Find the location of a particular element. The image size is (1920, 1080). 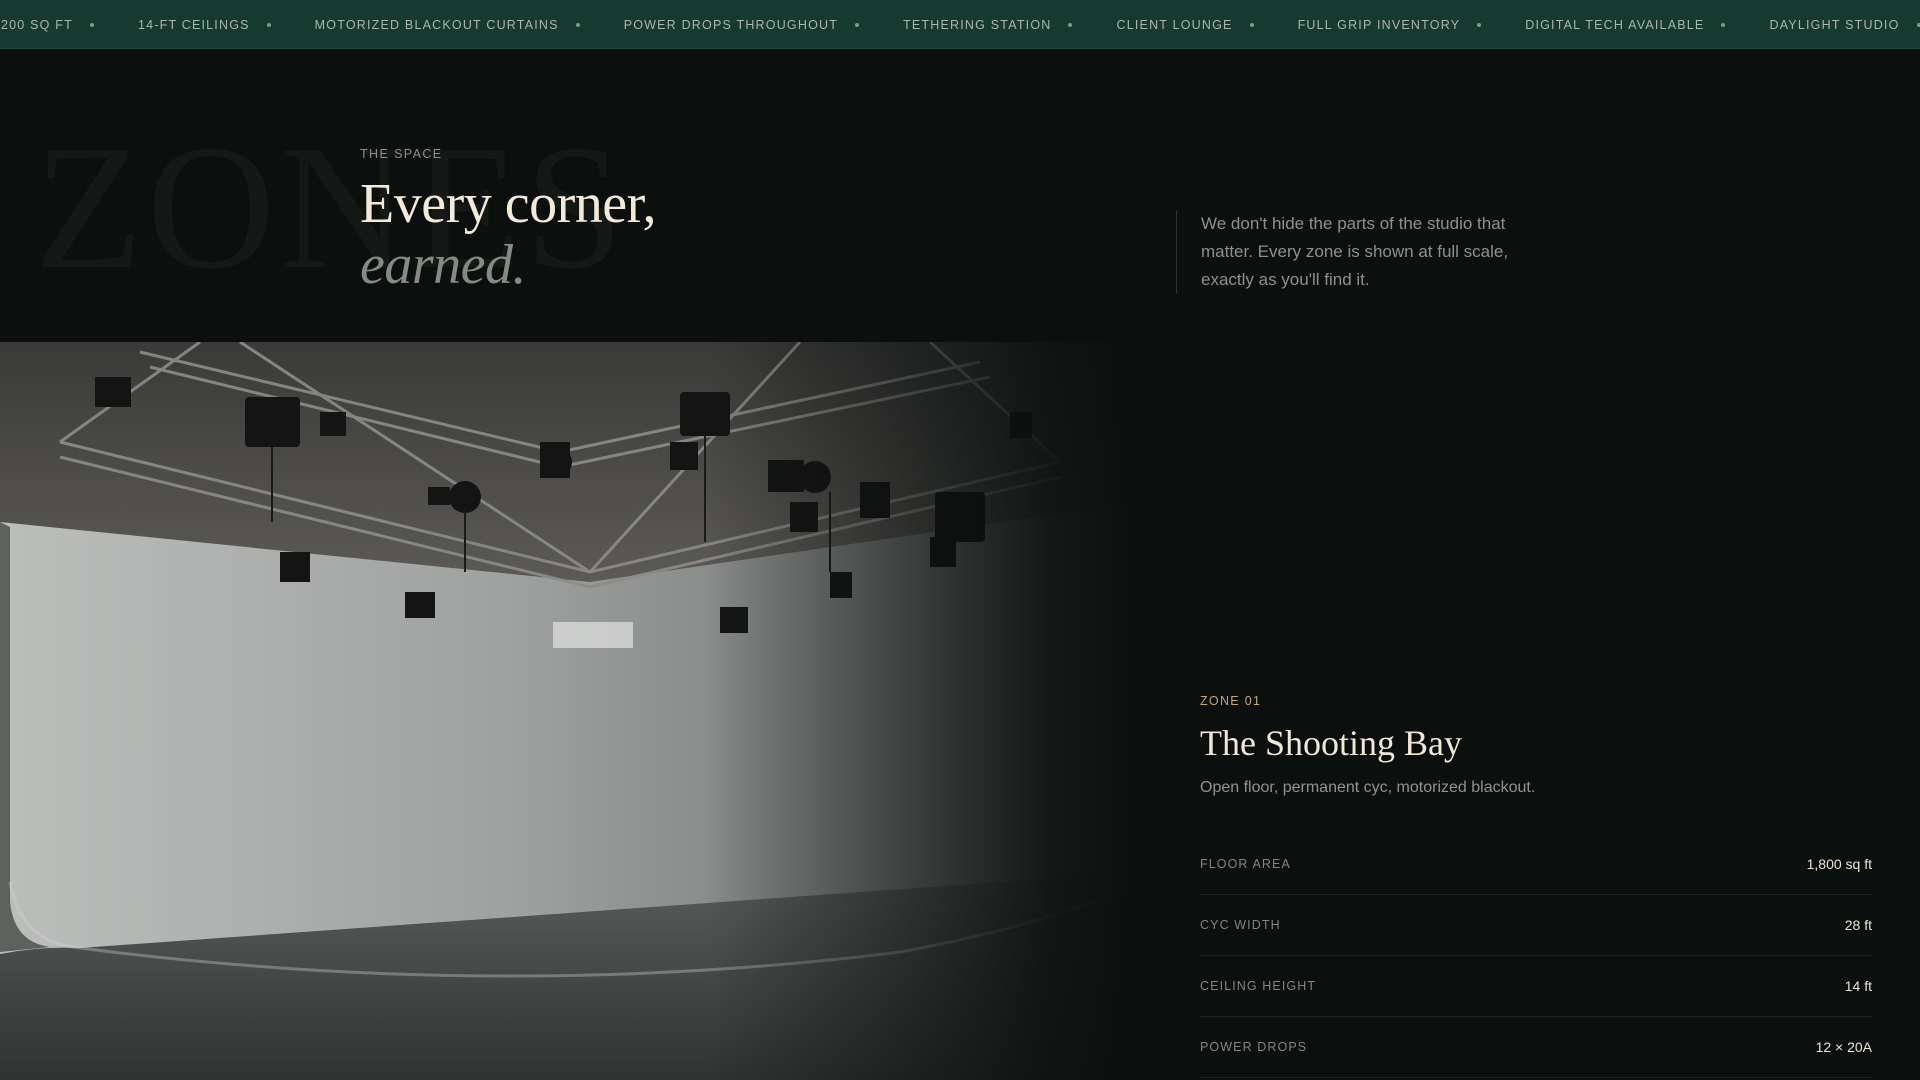

ticker-item: TETHERING STATION is located at coordinates (1009, 25).